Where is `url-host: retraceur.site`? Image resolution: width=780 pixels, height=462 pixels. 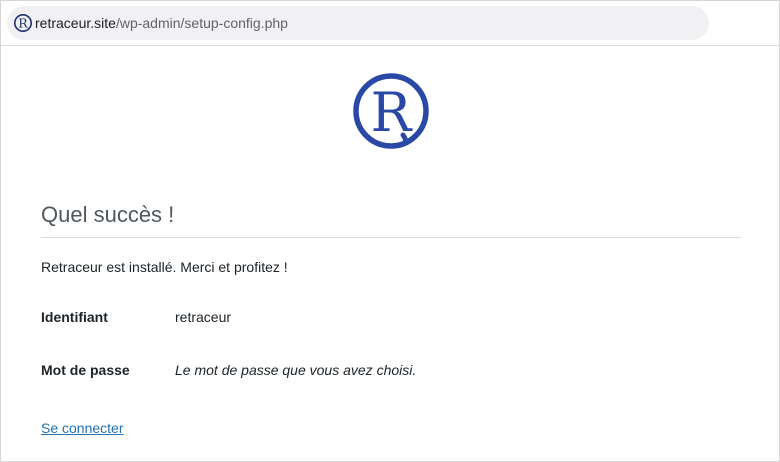 url-host: retraceur.site is located at coordinates (75, 23).